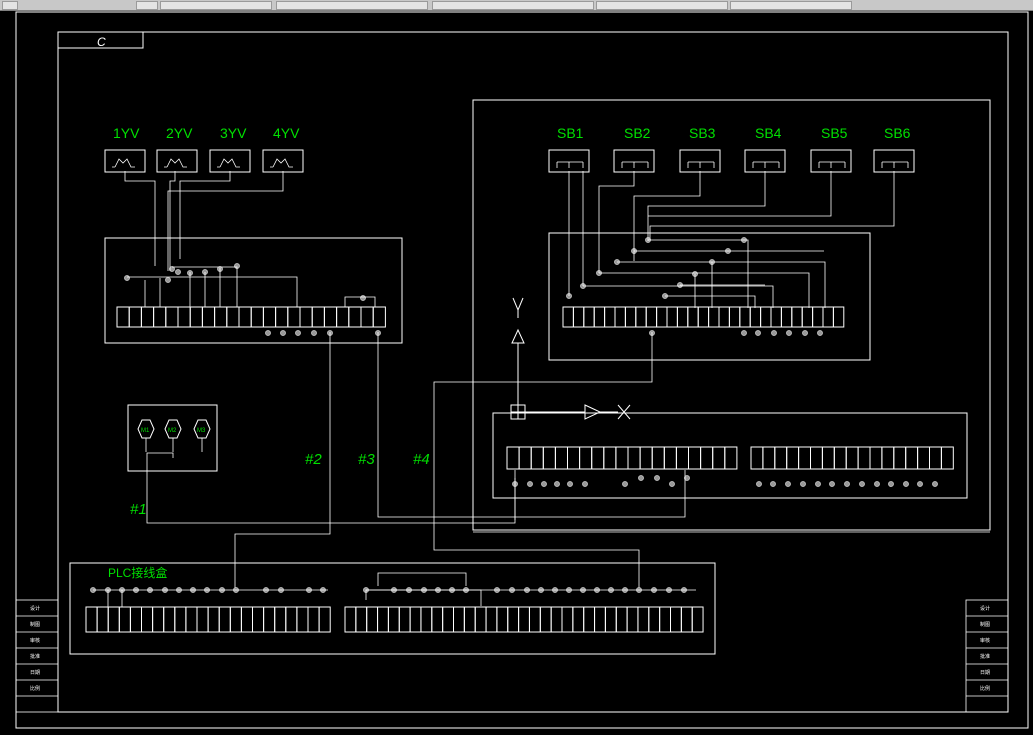 The height and width of the screenshot is (735, 1033). Describe the element at coordinates (831, 161) in the screenshot. I see `button-box-sb5` at that location.